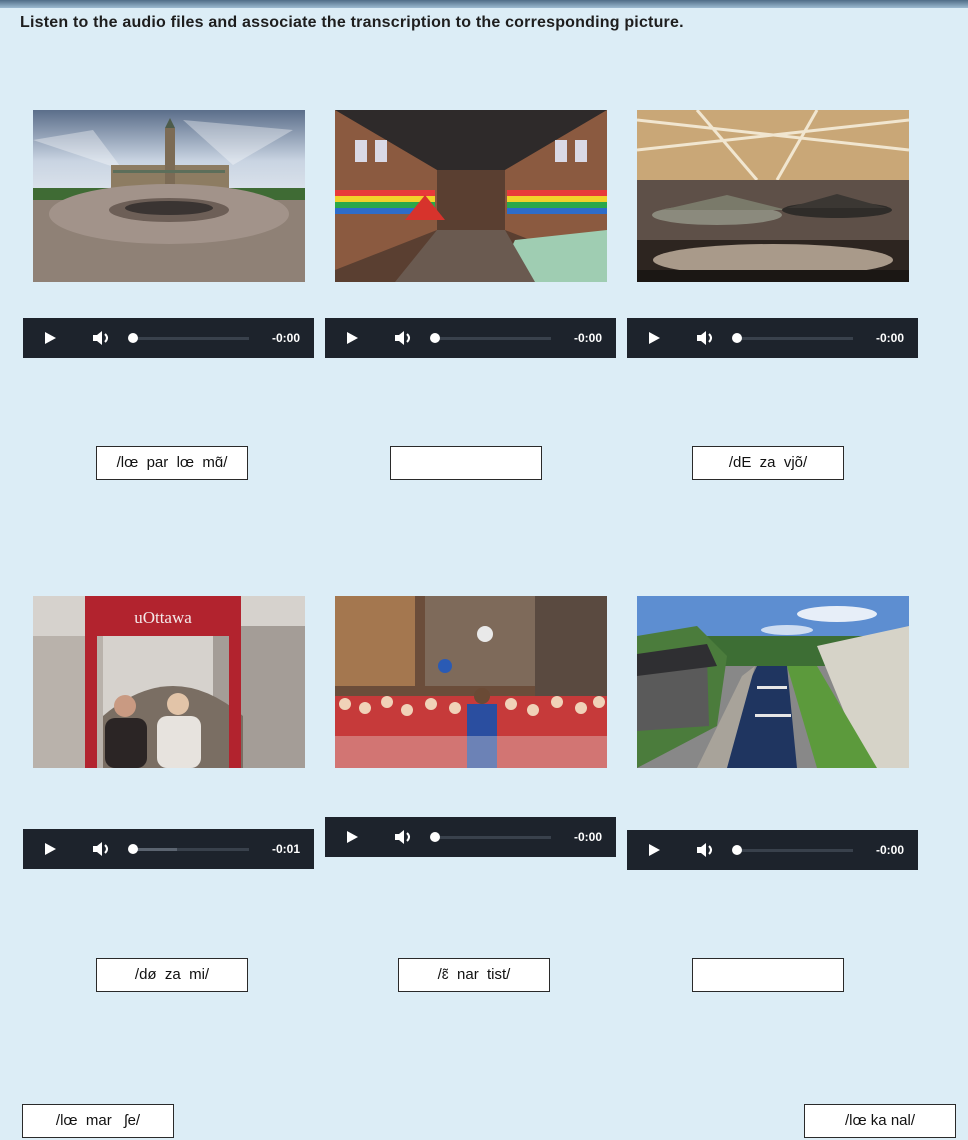 This screenshot has width=968, height=1140. Describe the element at coordinates (172, 975) in the screenshot. I see `answer-box-4: /dø za mi/` at that location.